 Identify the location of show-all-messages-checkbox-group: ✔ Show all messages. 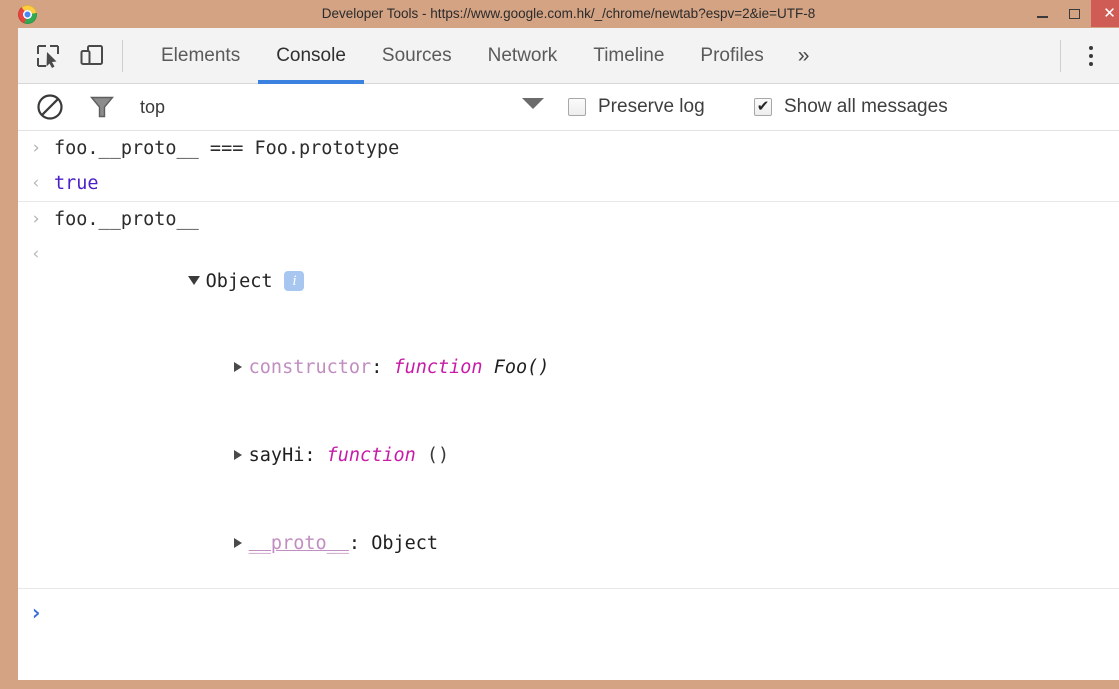
(851, 107).